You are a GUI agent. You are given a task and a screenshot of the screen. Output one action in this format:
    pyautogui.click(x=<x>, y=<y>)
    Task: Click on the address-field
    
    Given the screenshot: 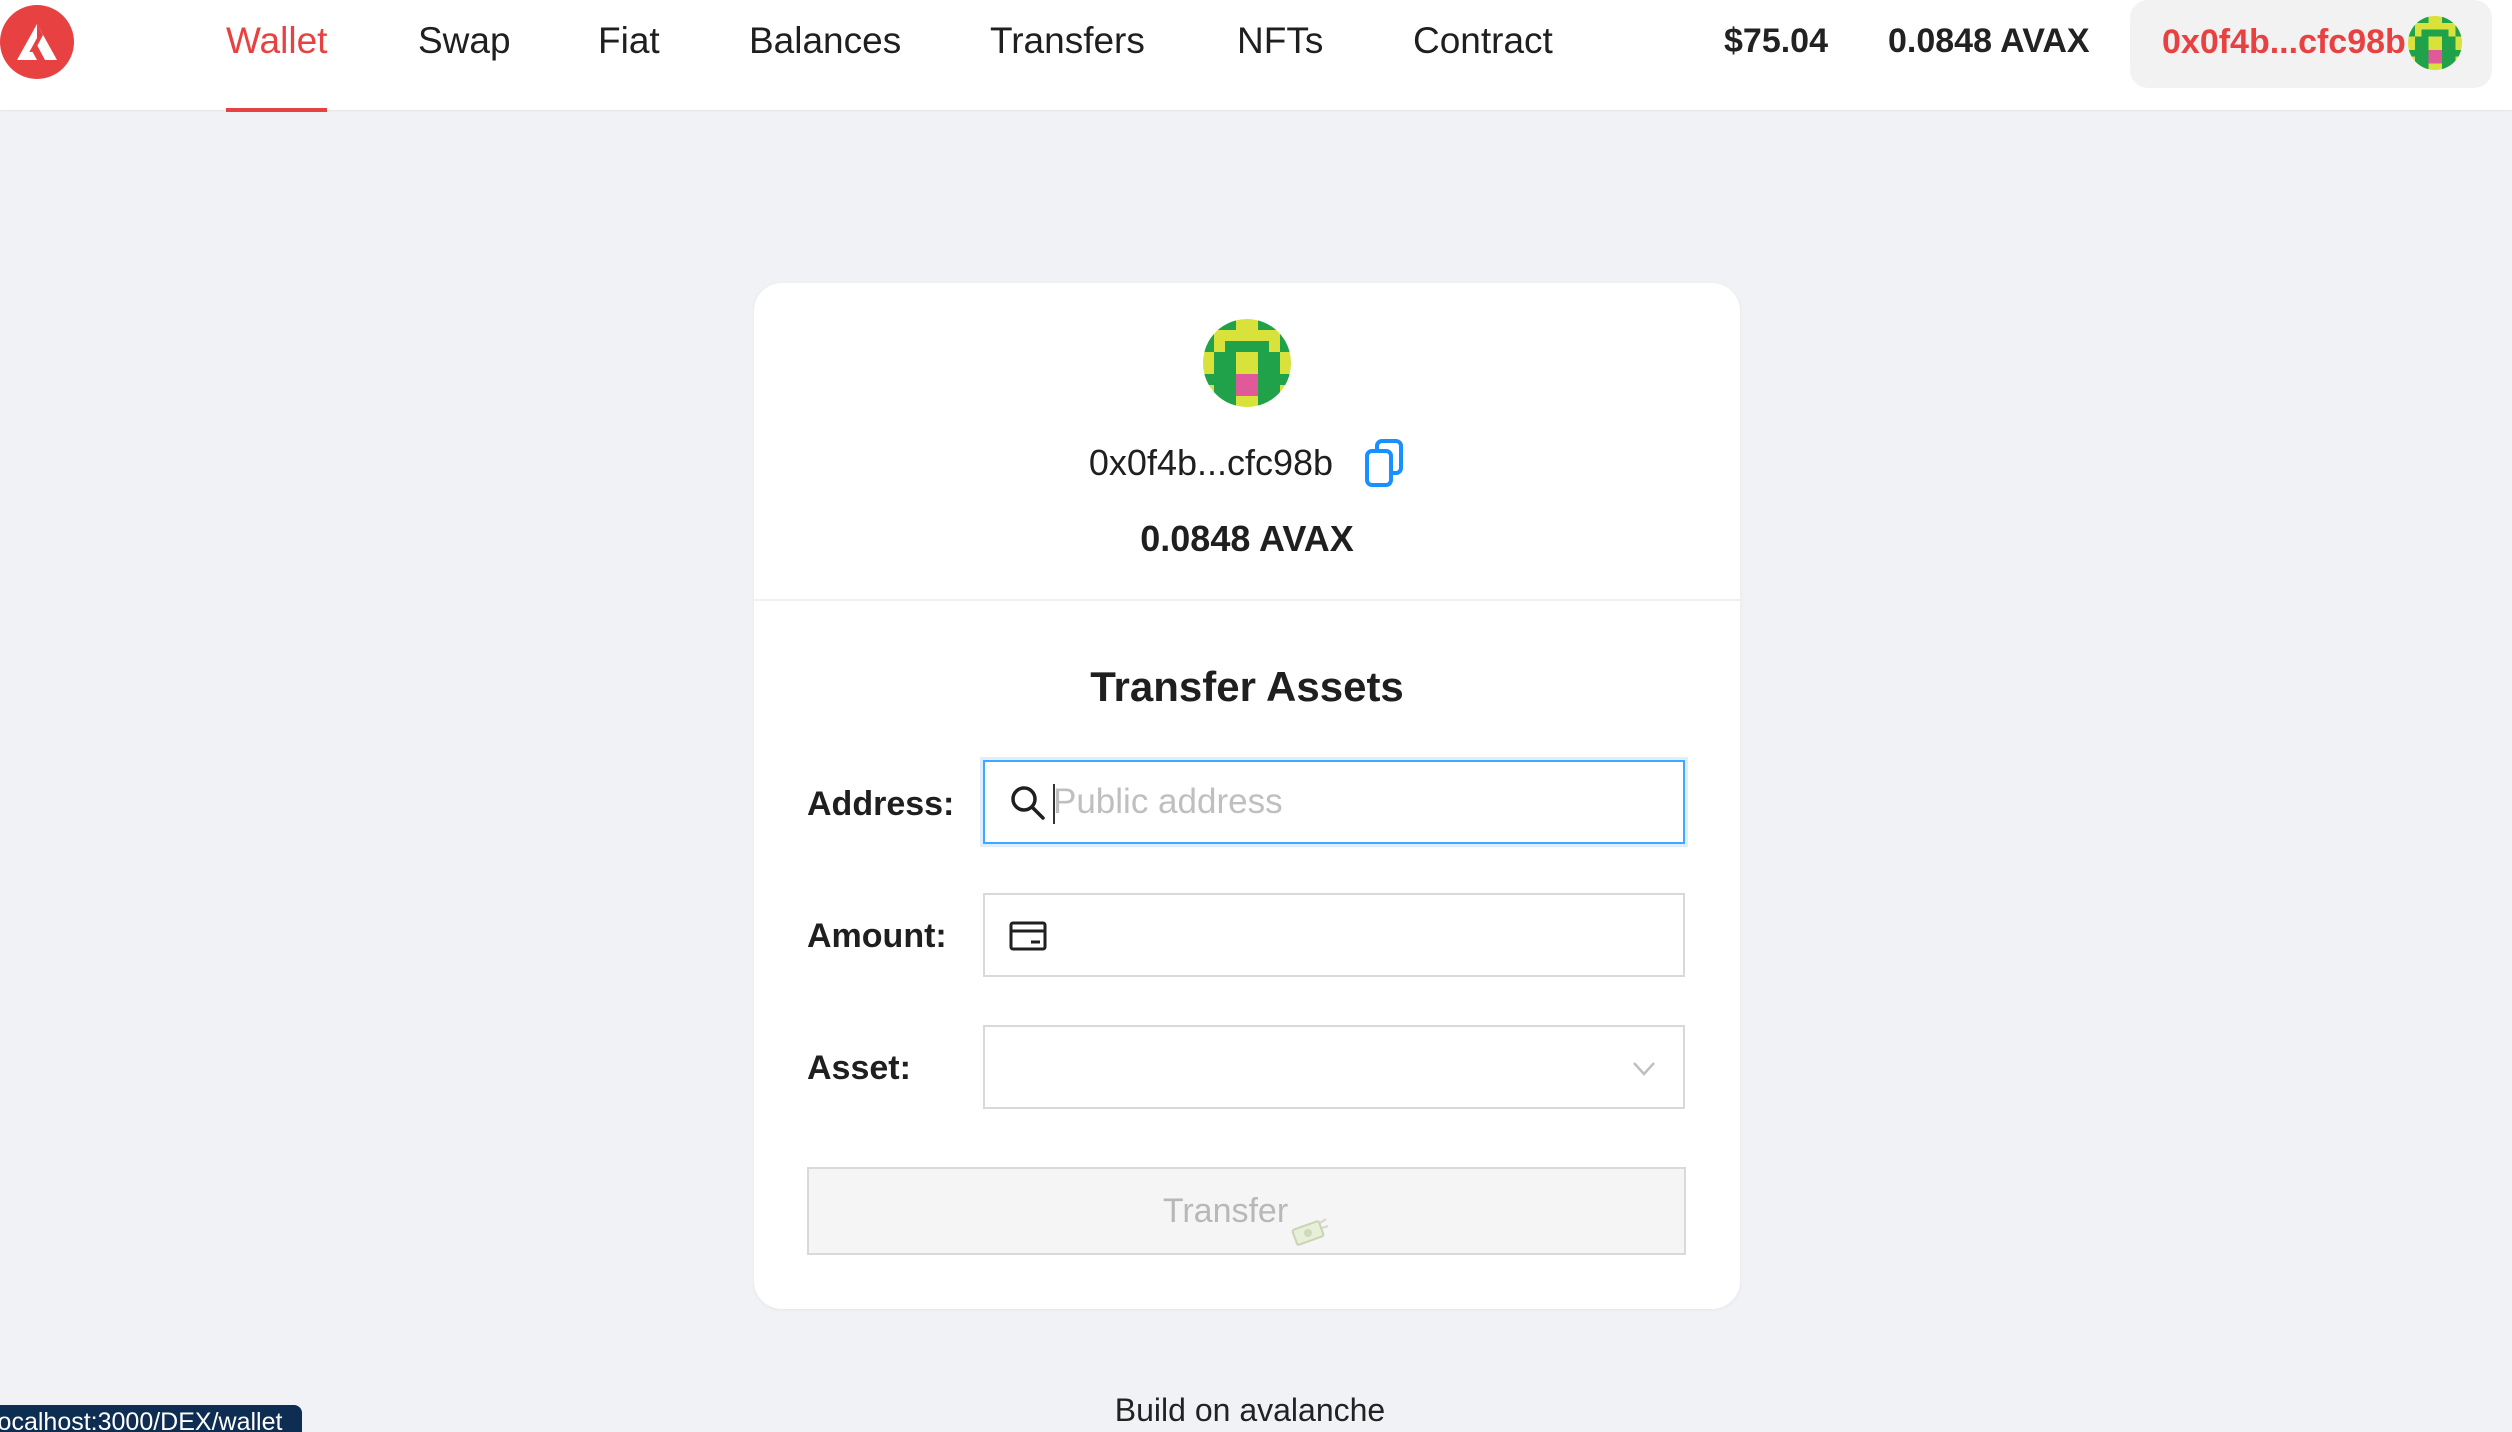 What is the action you would take?
    pyautogui.click(x=1334, y=802)
    